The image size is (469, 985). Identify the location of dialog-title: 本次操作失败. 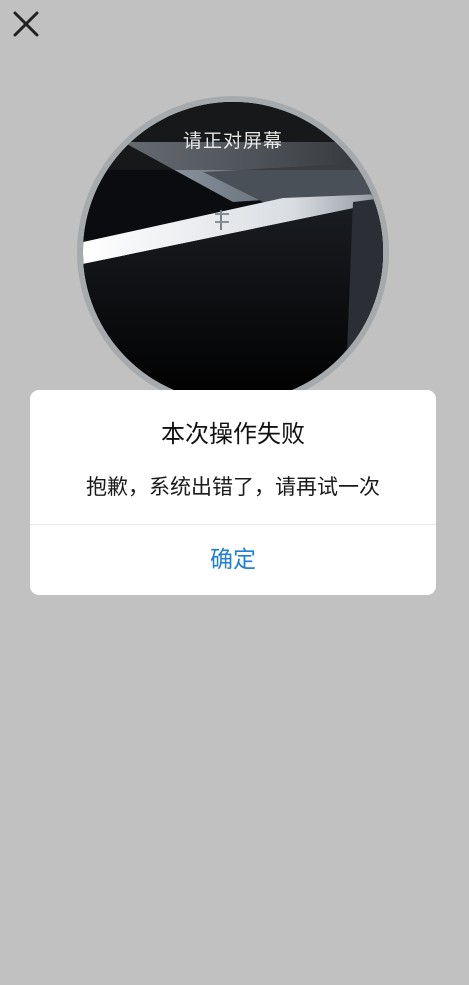
(233, 434).